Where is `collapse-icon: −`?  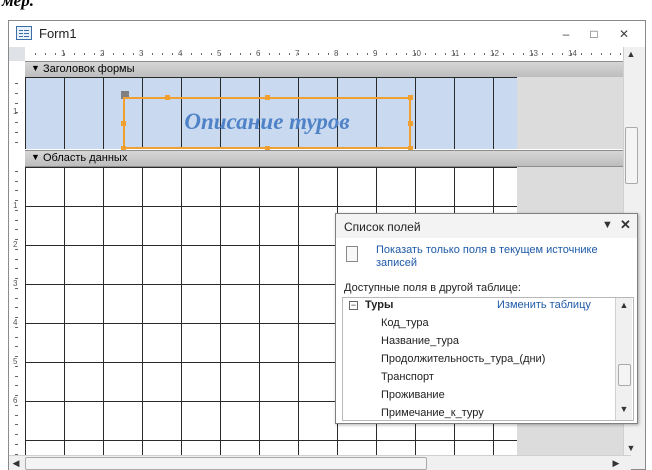 collapse-icon: − is located at coordinates (353, 305).